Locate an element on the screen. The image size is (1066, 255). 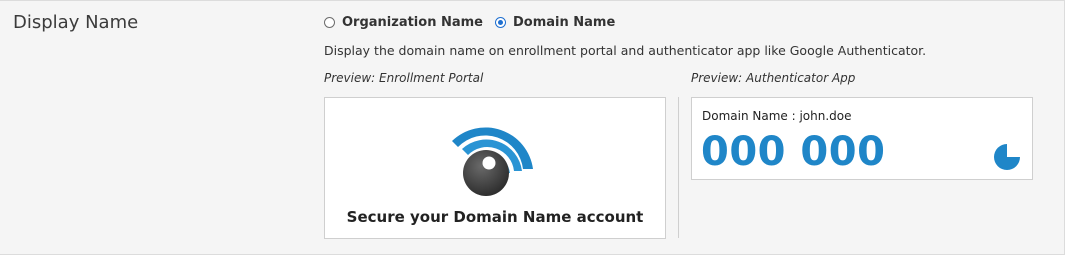
display-name-radio-group: Organization Name Domain Name is located at coordinates (475, 22).